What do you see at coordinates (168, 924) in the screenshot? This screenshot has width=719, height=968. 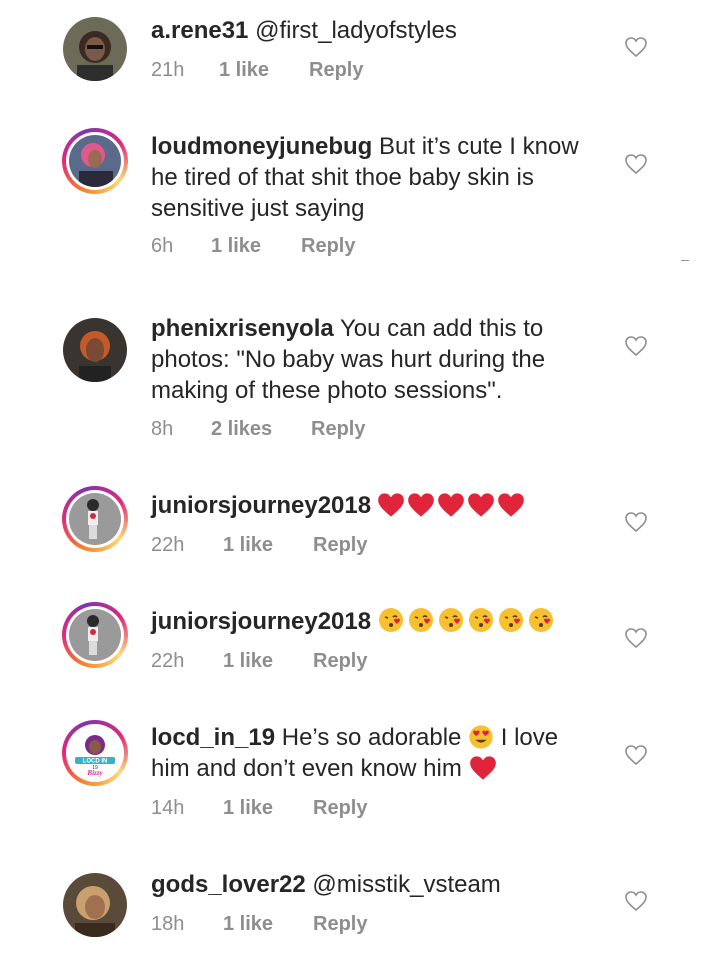 I see `comment-time: 18h` at bounding box center [168, 924].